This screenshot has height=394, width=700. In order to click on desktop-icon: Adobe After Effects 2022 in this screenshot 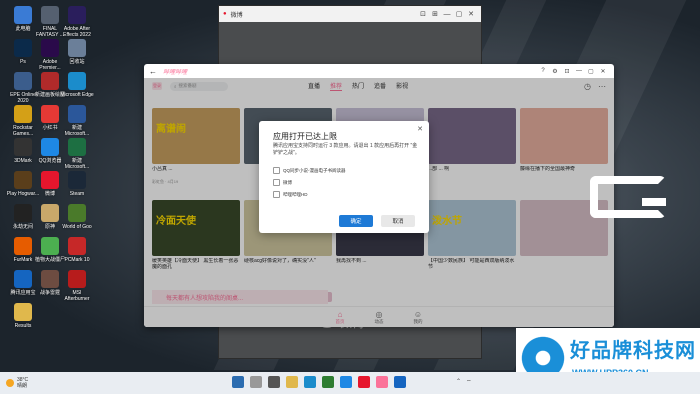, I will do `click(77, 22)`.